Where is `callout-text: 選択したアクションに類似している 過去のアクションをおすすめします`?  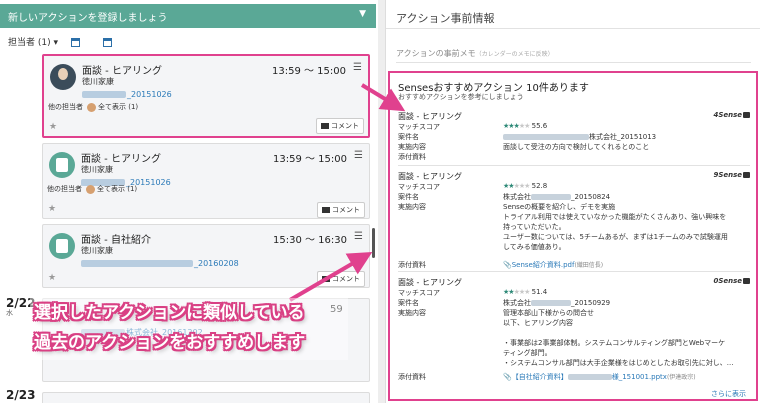
callout-text: 選択したアクションに類似している 過去のアクションをおすすめします is located at coordinates (190, 328).